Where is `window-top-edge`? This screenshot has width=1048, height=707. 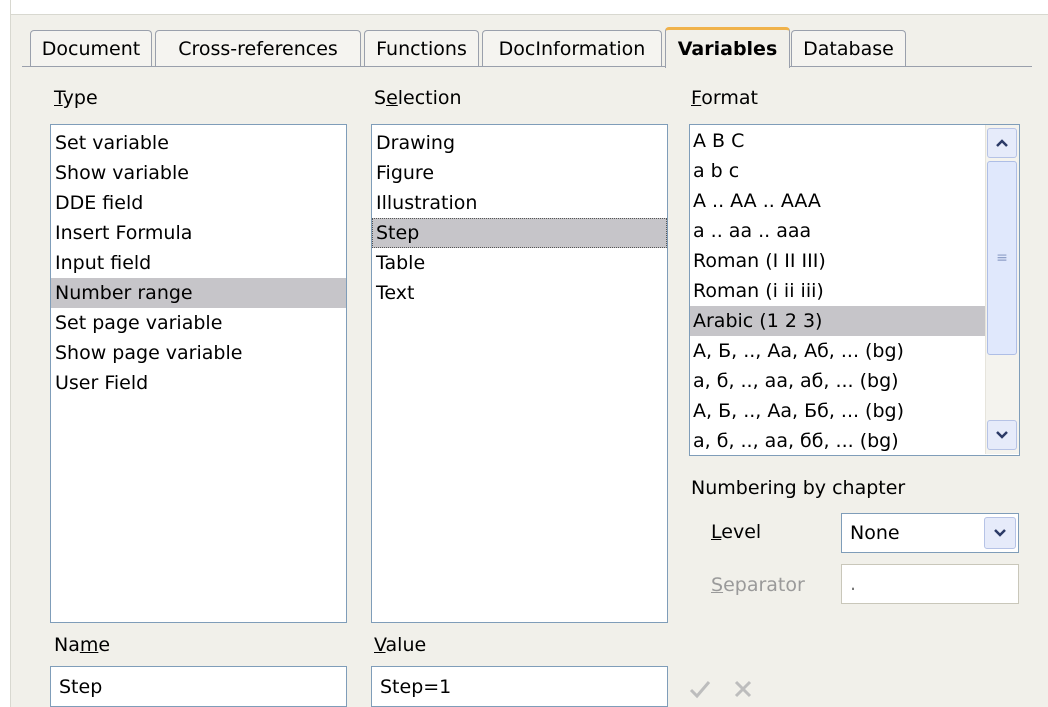
window-top-edge is located at coordinates (524, 7).